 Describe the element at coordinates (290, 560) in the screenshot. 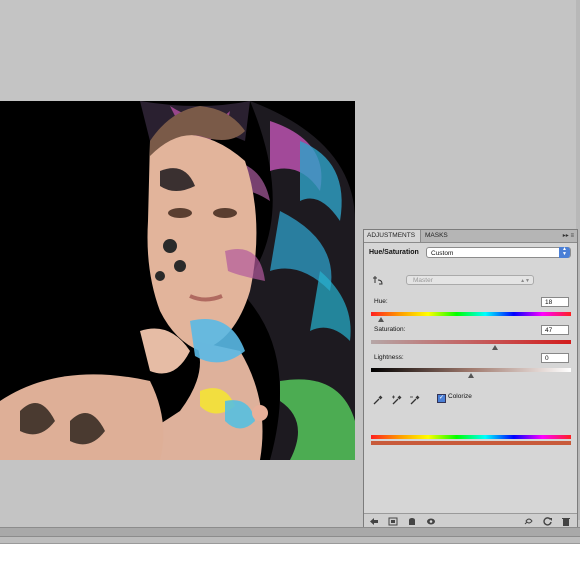

I see `page-margin` at that location.